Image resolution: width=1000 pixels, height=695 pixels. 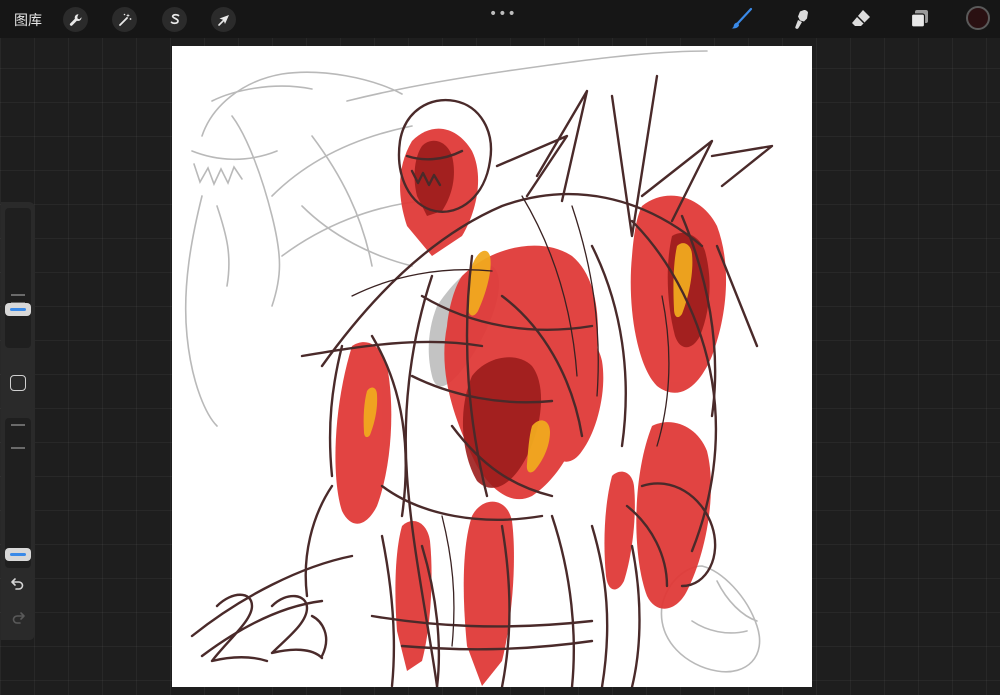 I want to click on eraser-icon, so click(x=861, y=18).